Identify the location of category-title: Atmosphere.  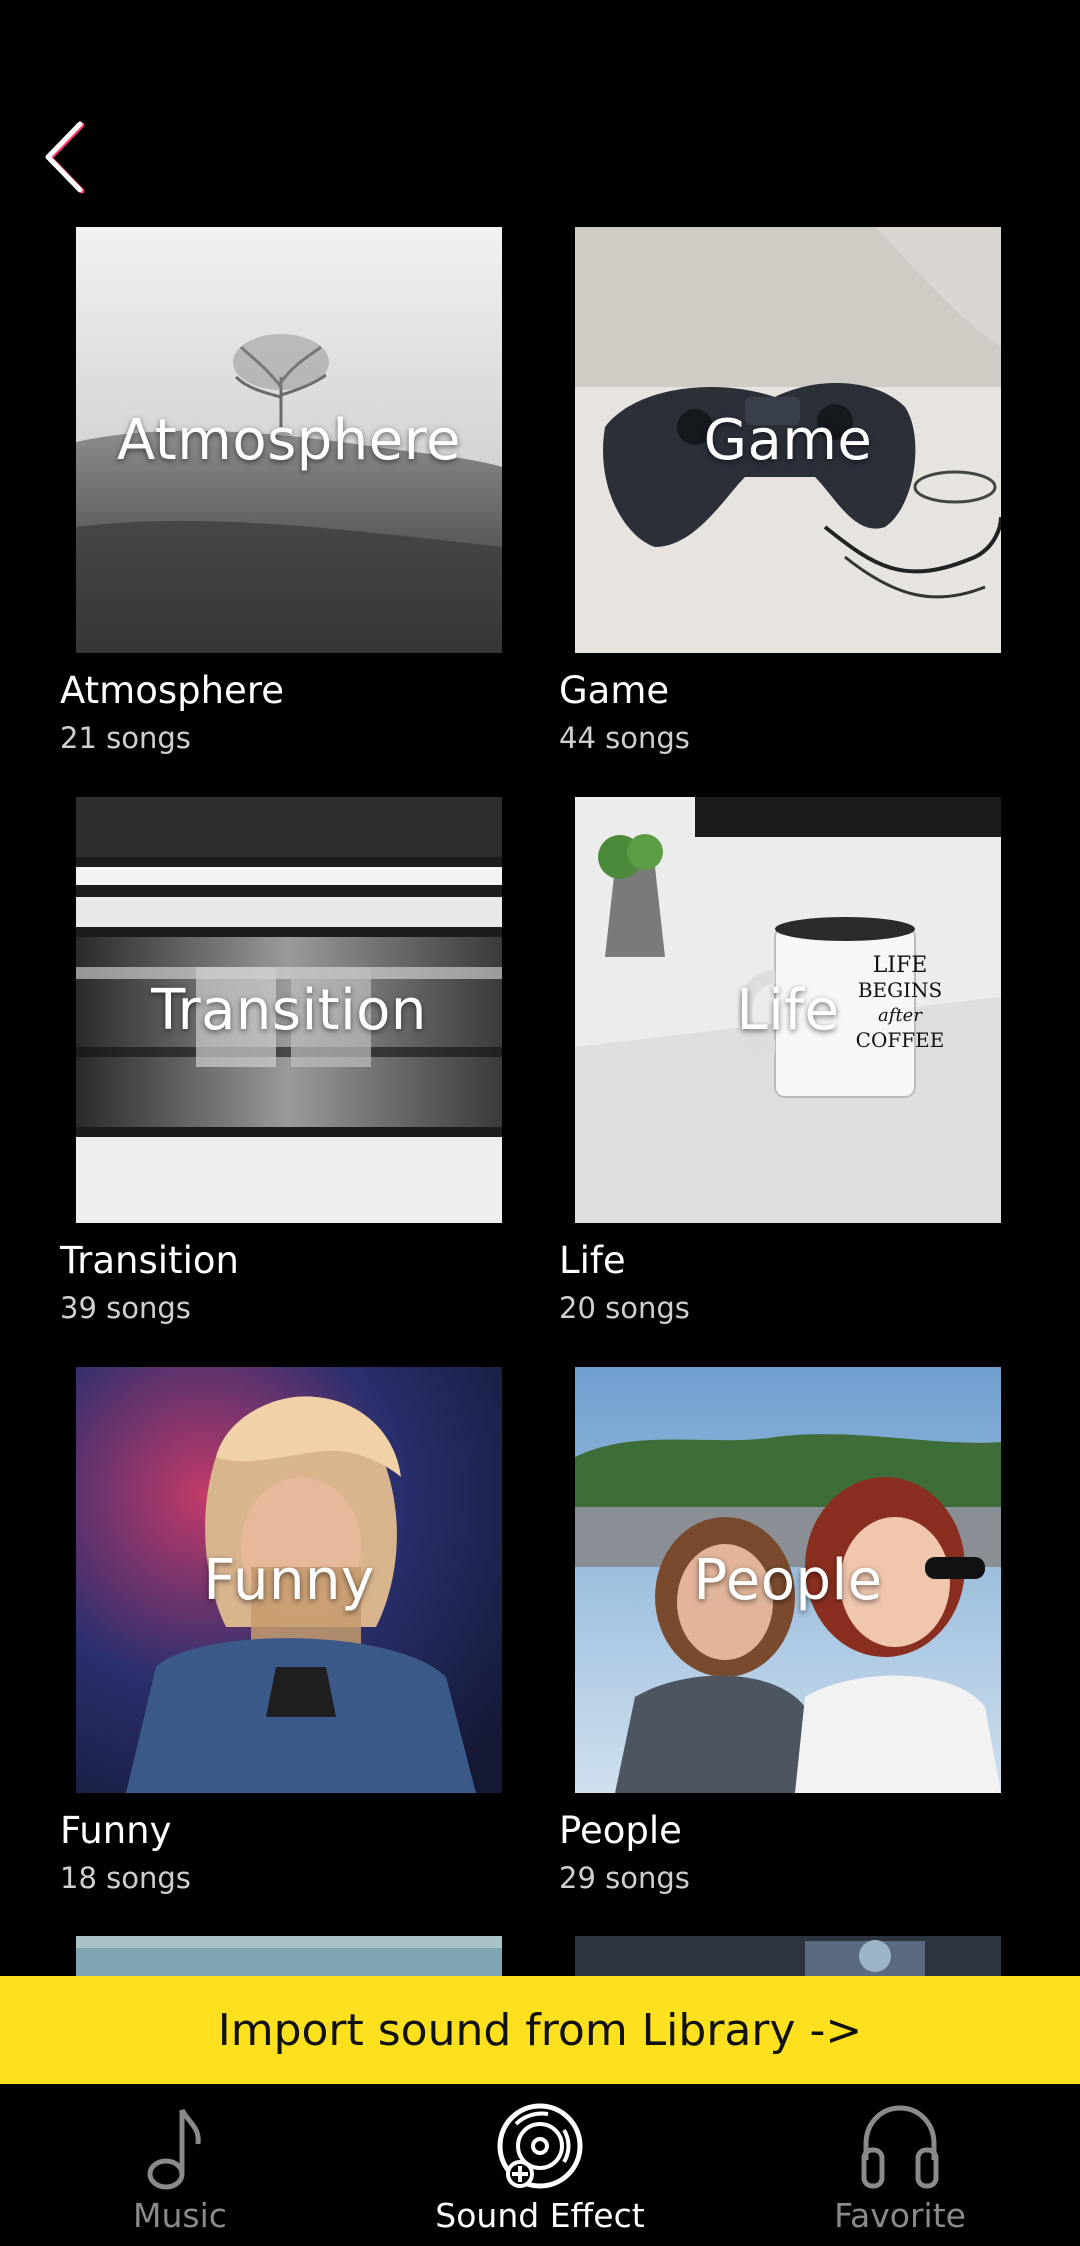
(172, 690).